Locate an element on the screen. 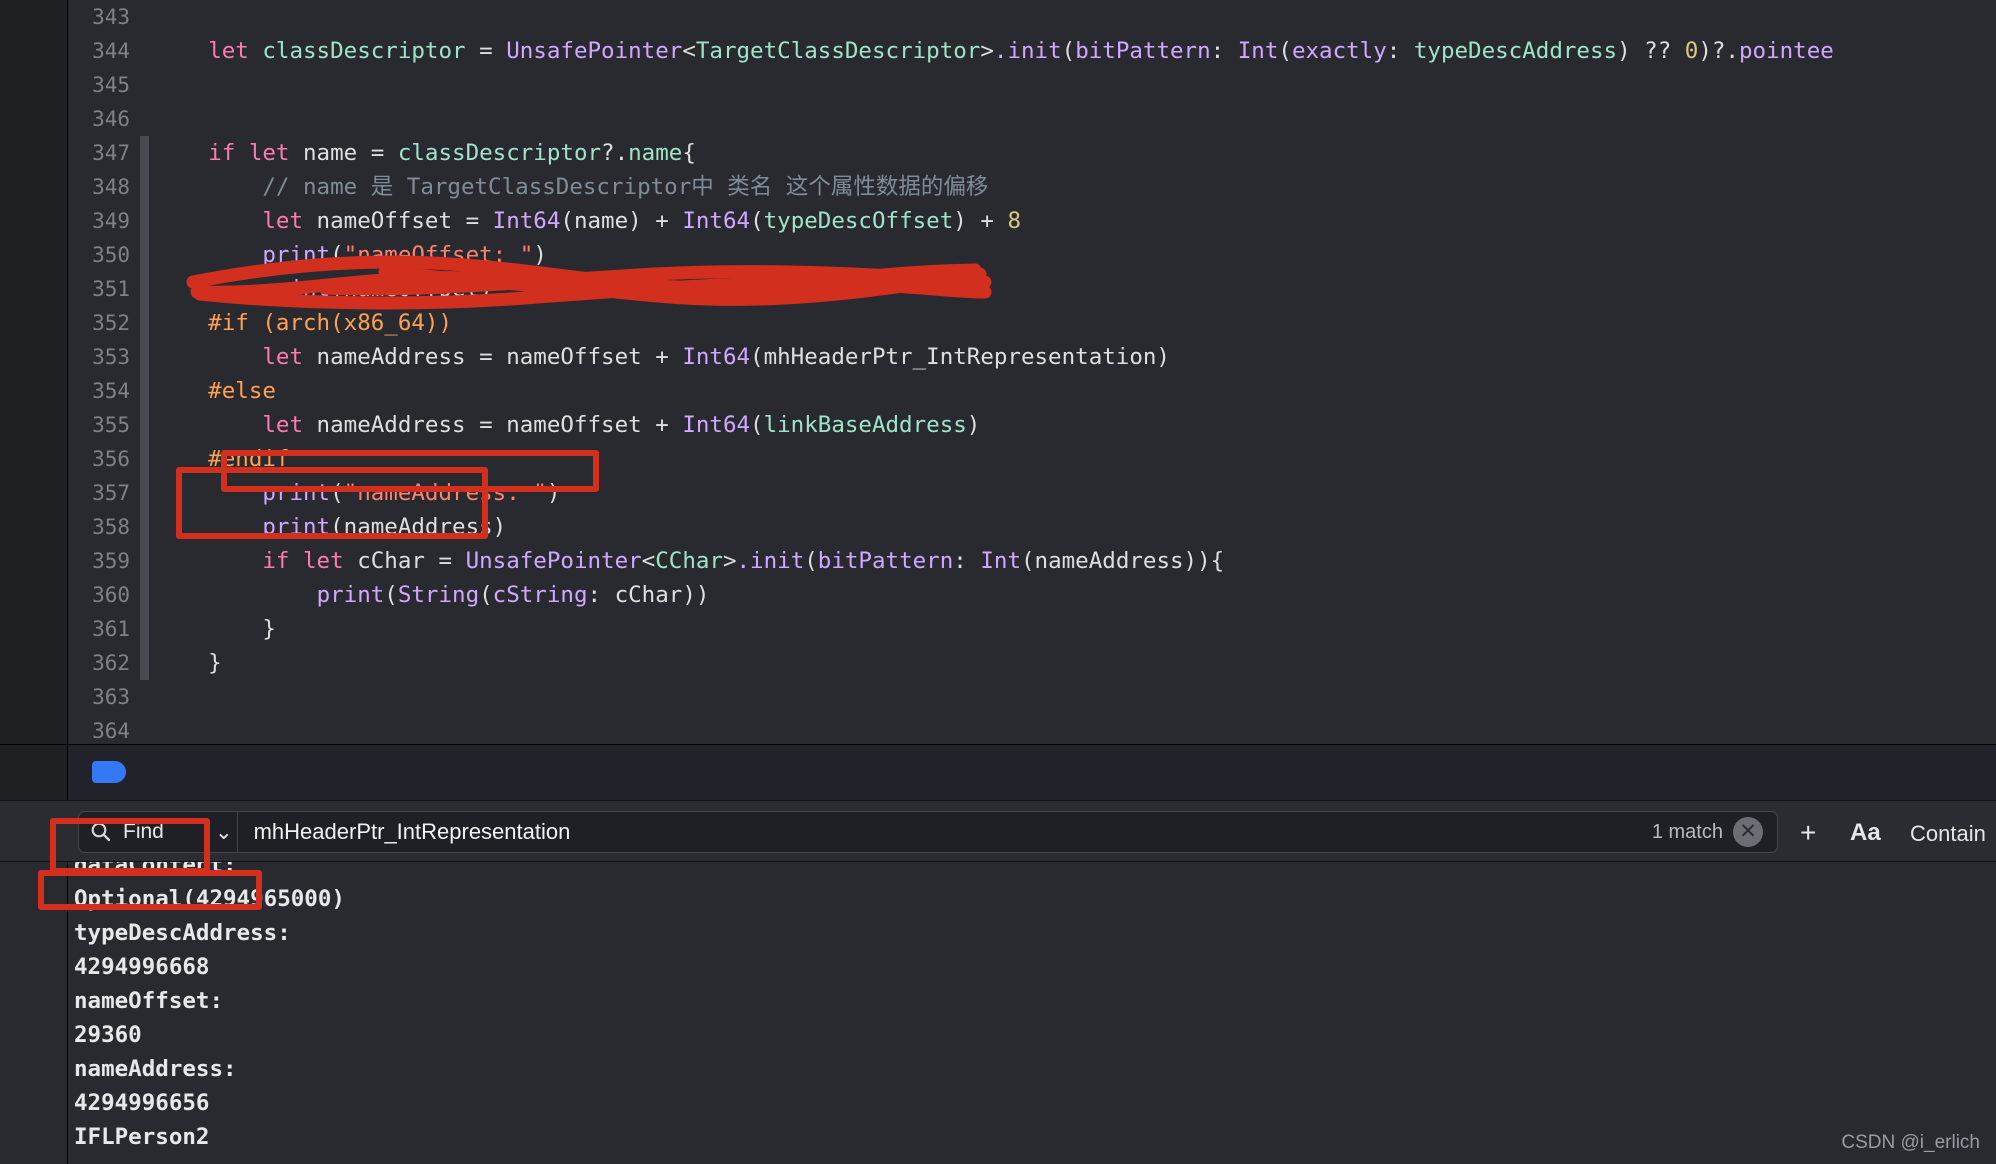 Image resolution: width=1996 pixels, height=1164 pixels. console-line: Optional(4294965000) is located at coordinates (209, 899).